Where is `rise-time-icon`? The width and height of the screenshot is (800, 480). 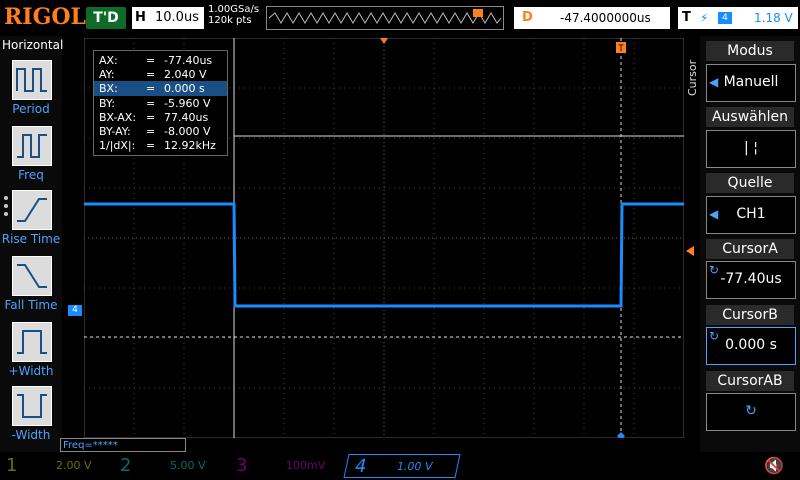 rise-time-icon is located at coordinates (32, 210).